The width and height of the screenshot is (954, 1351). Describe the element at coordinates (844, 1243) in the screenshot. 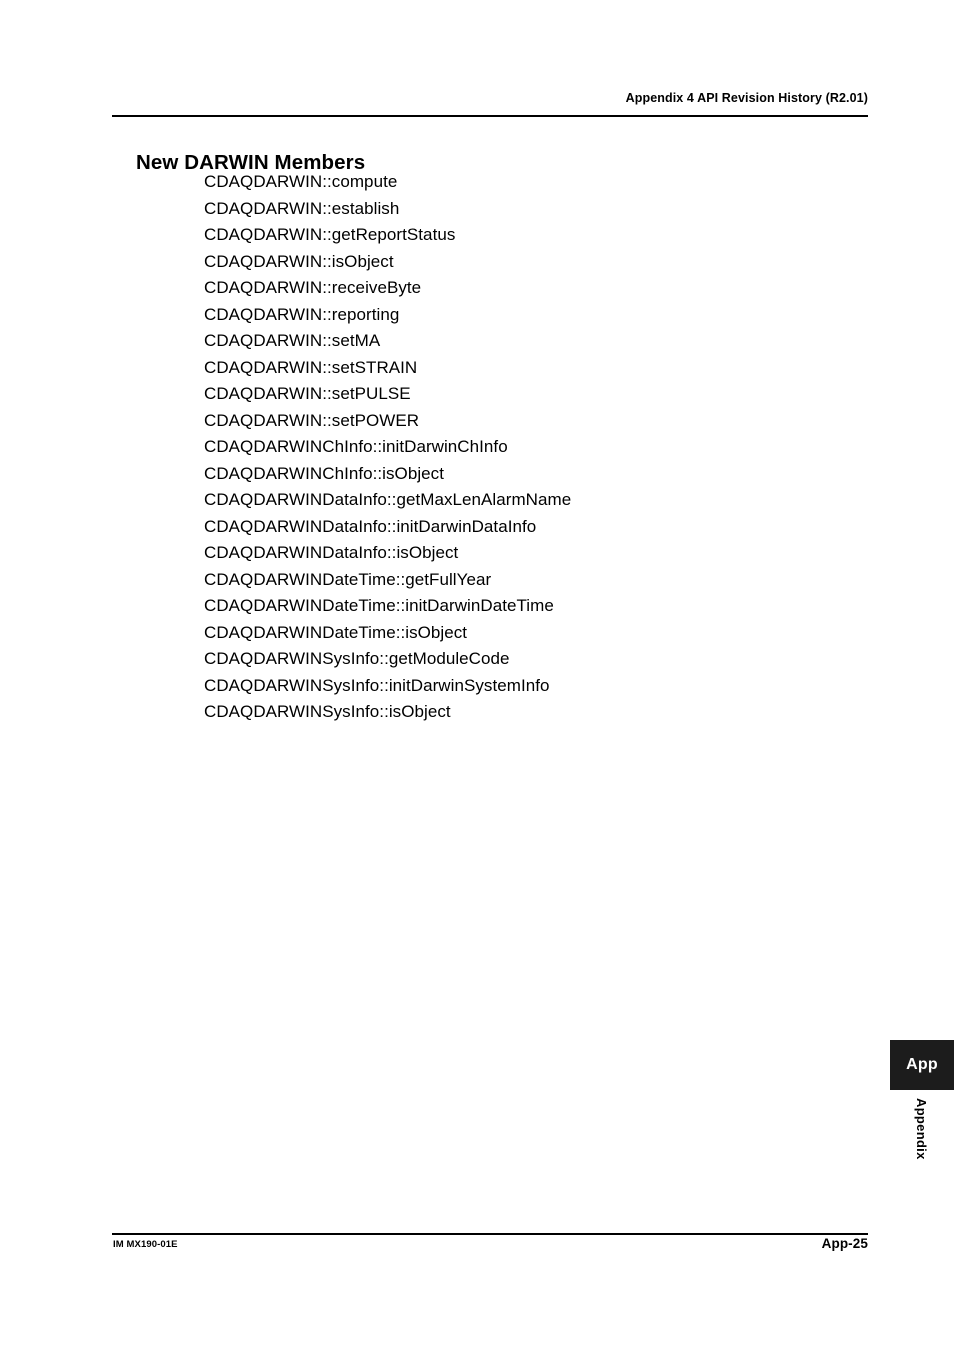

I see `footer-page-number: App-25` at that location.